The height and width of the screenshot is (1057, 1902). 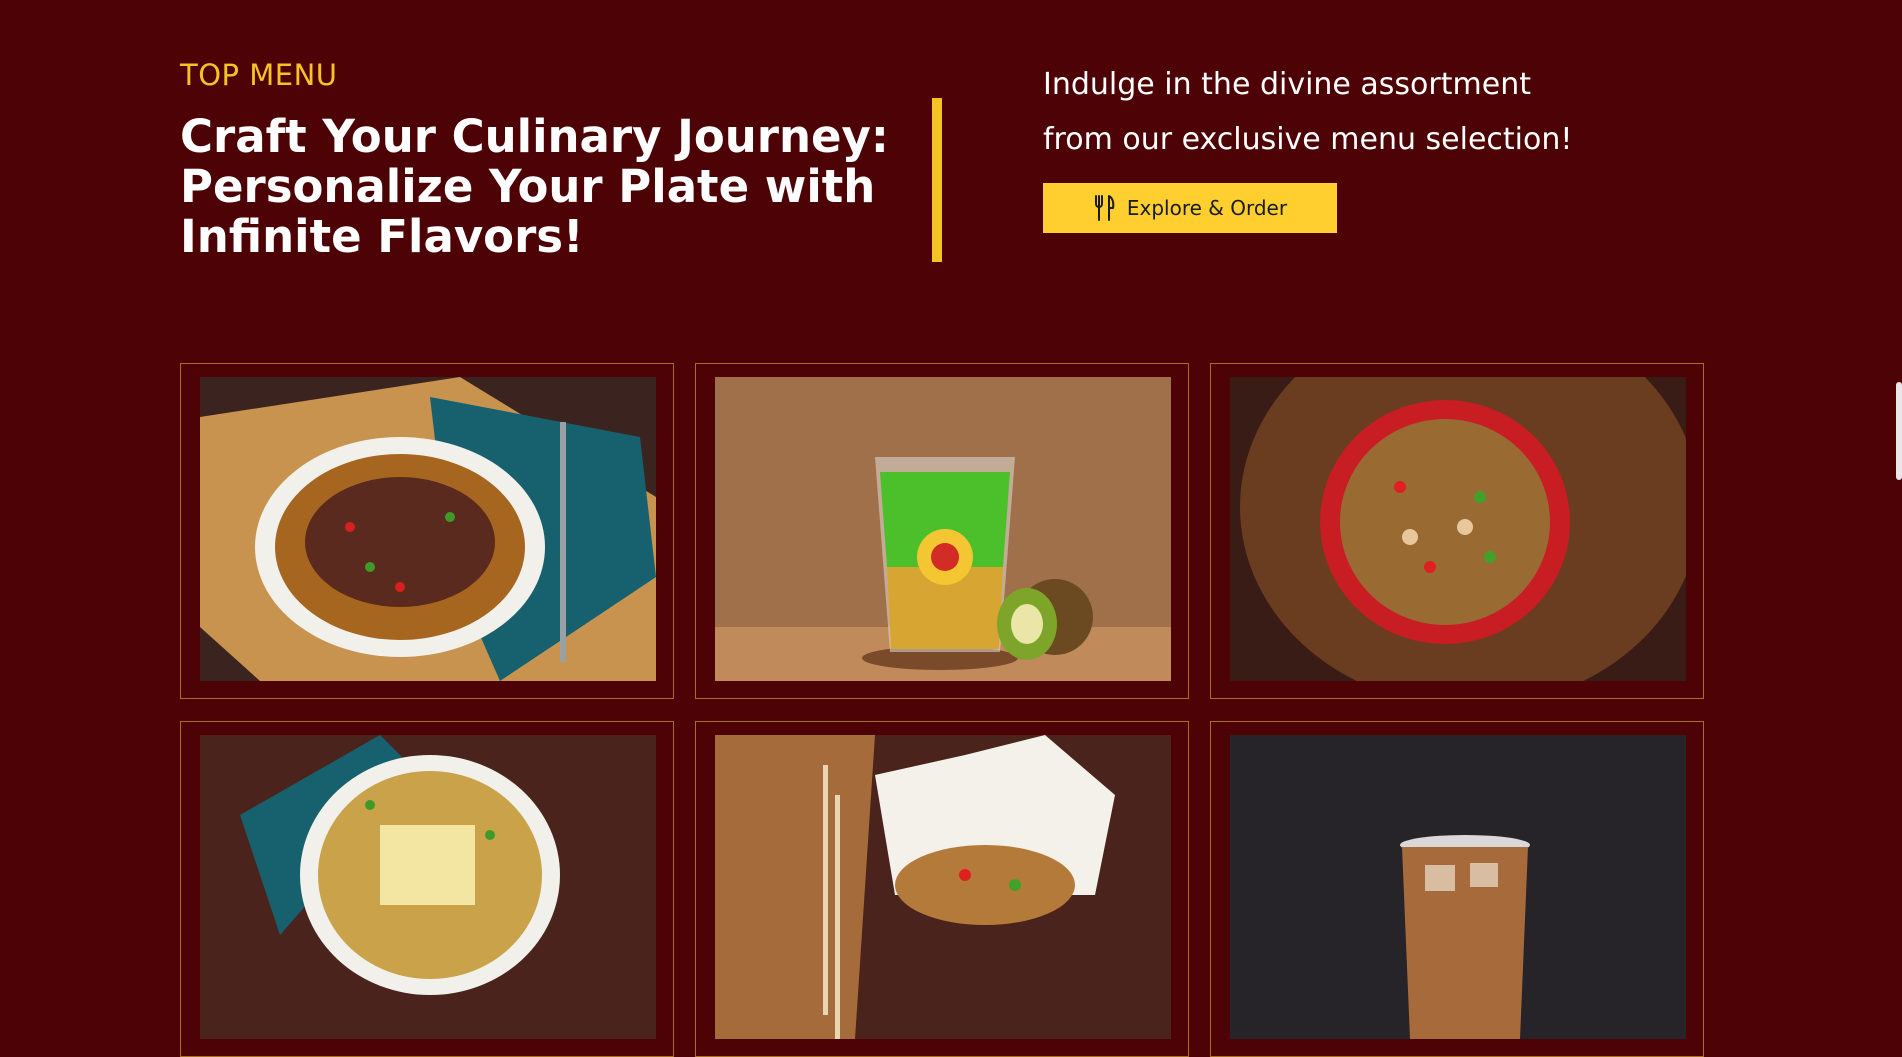 I want to click on iced-tea-photo, so click(x=1458, y=887).